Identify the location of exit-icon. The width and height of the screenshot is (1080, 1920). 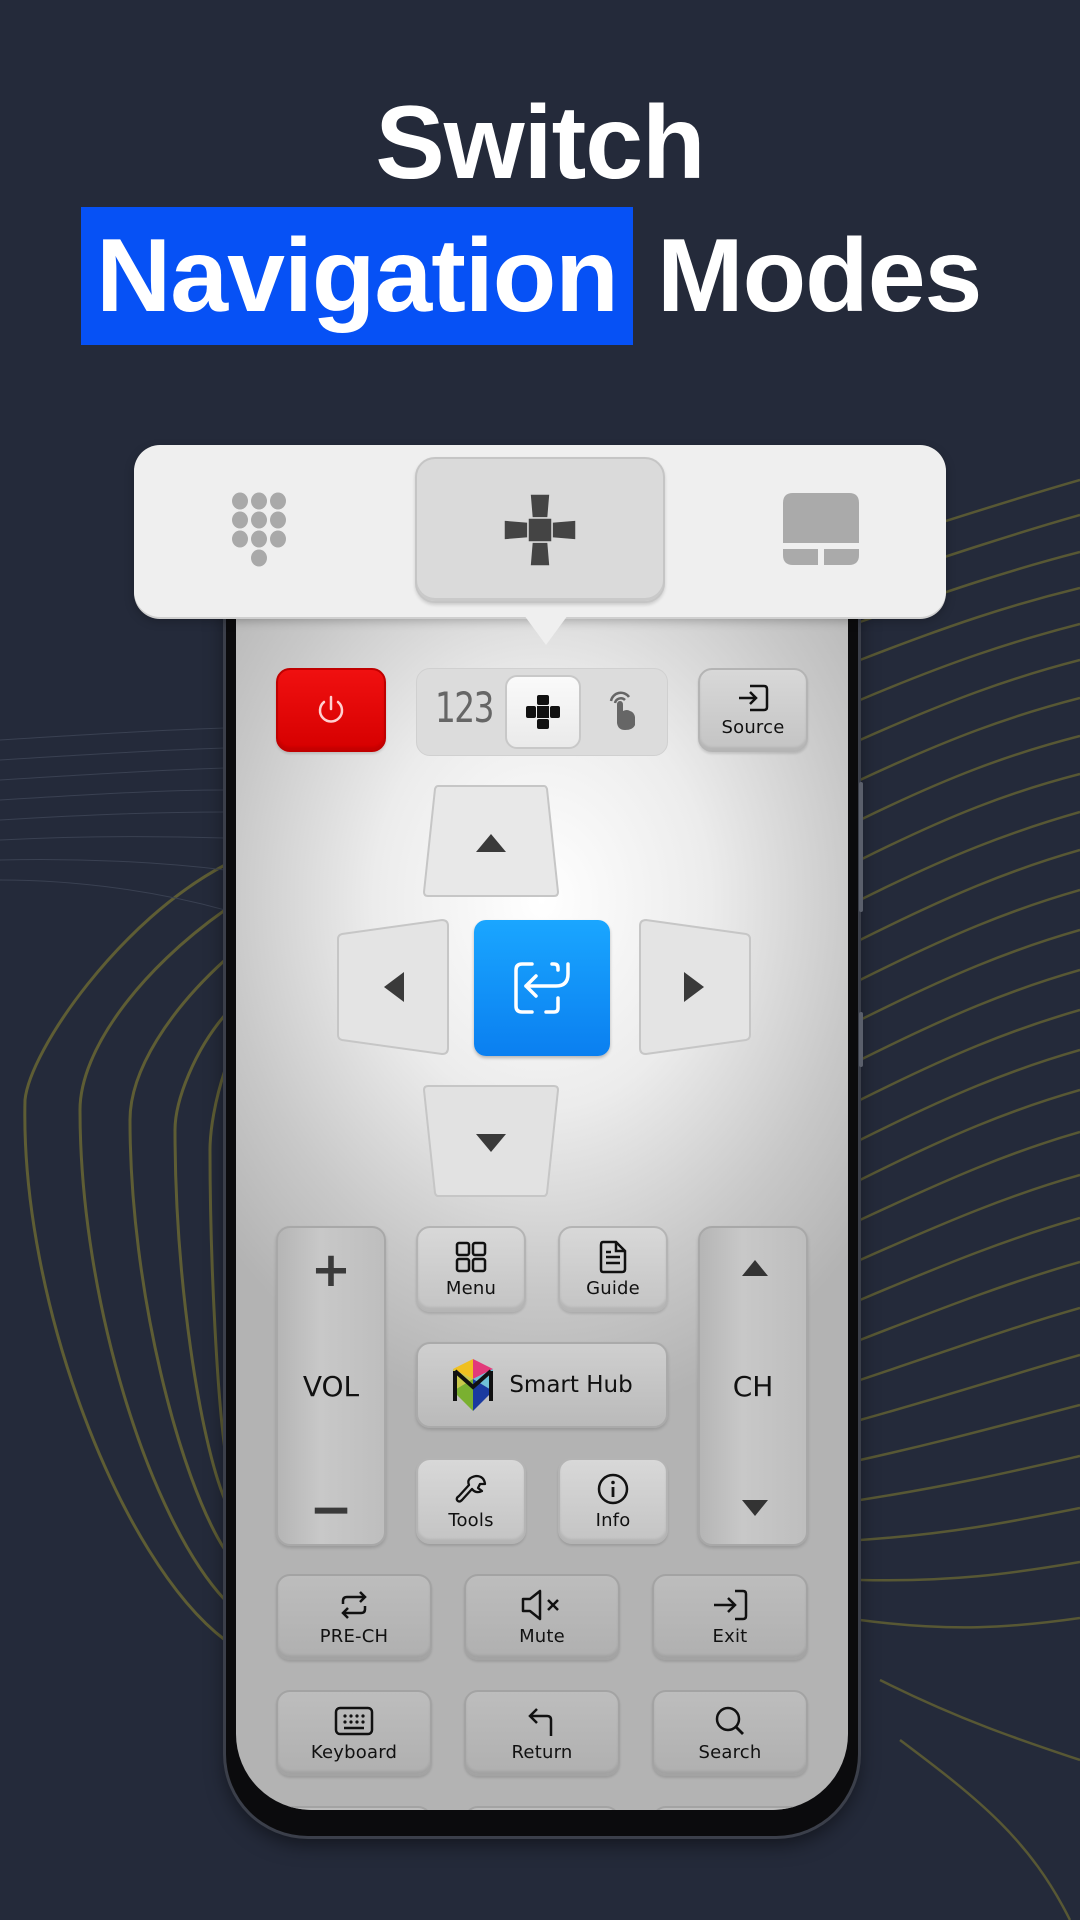
(731, 1604).